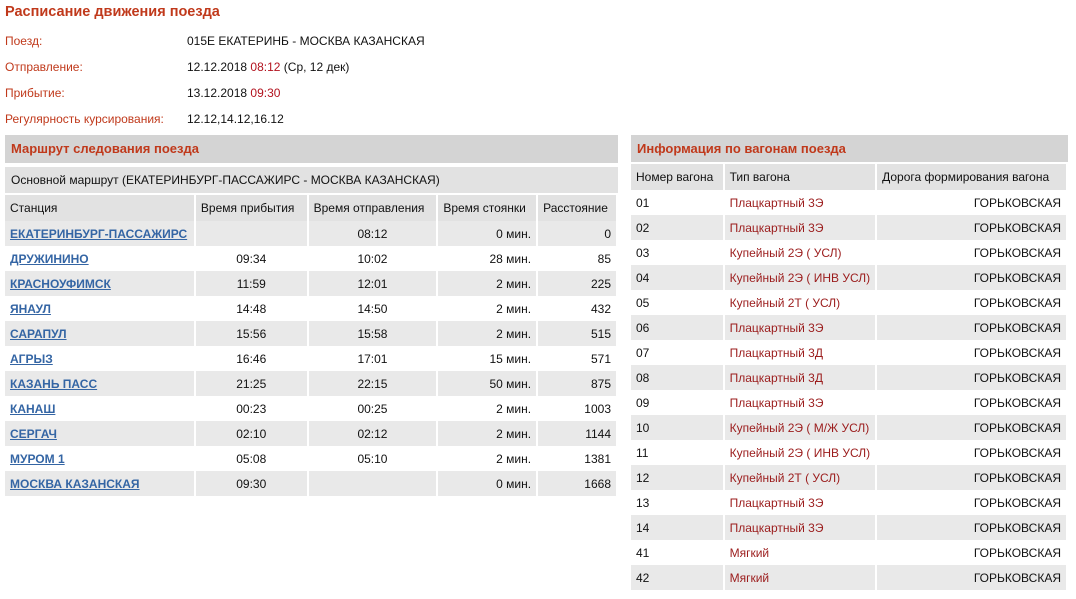  I want to click on departure-time: 08:12, so click(265, 67).